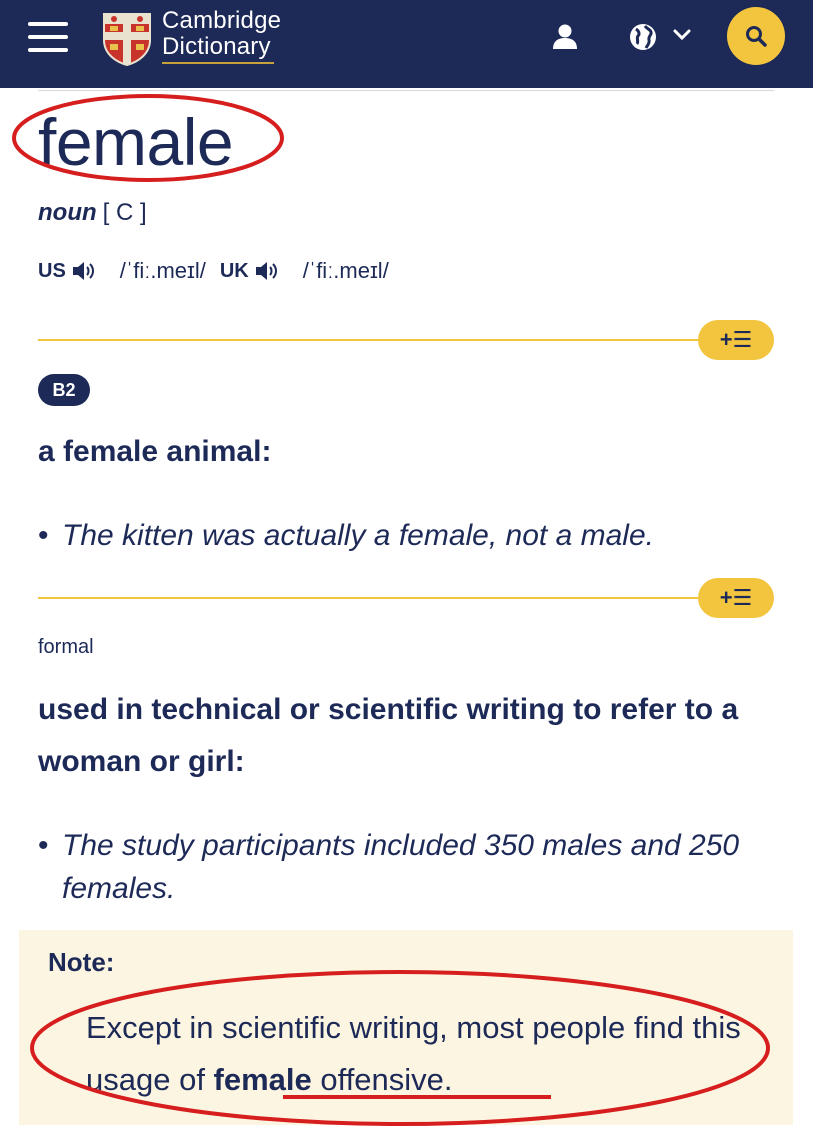 This screenshot has width=813, height=1131. What do you see at coordinates (345, 270) in the screenshot?
I see `ipa-uk: /ˈfiː.meɪl/` at bounding box center [345, 270].